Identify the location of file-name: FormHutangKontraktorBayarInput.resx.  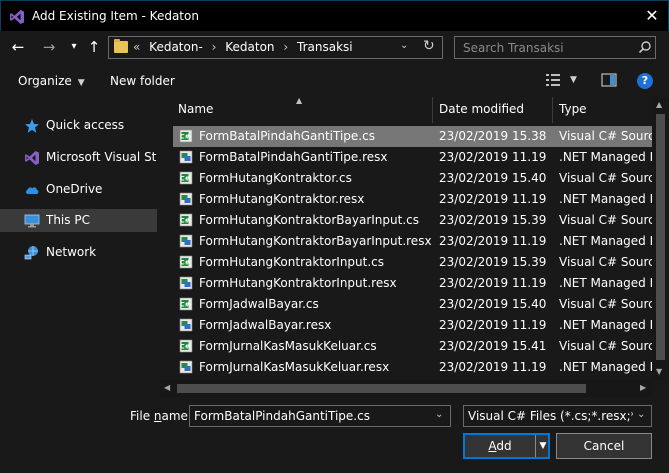
(315, 241).